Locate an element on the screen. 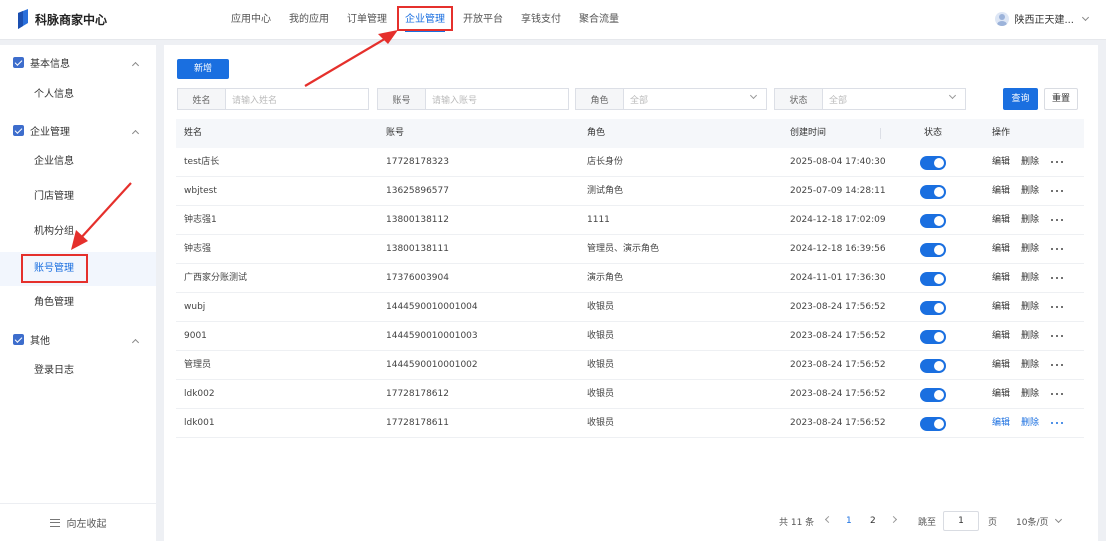 The image size is (1106, 541). sidebar-item-personal-info: 个人信息 is located at coordinates (78, 95).